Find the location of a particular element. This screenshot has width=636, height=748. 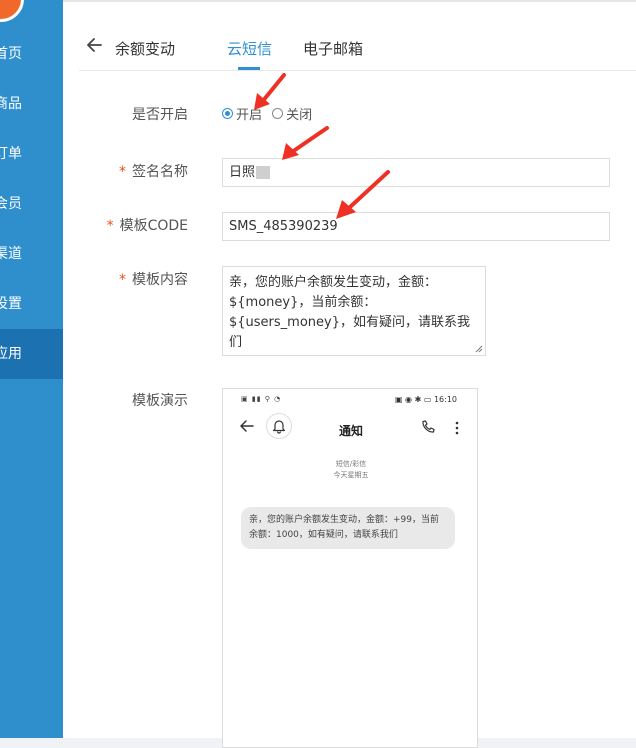

radio-off-label: 关闭 is located at coordinates (299, 115).